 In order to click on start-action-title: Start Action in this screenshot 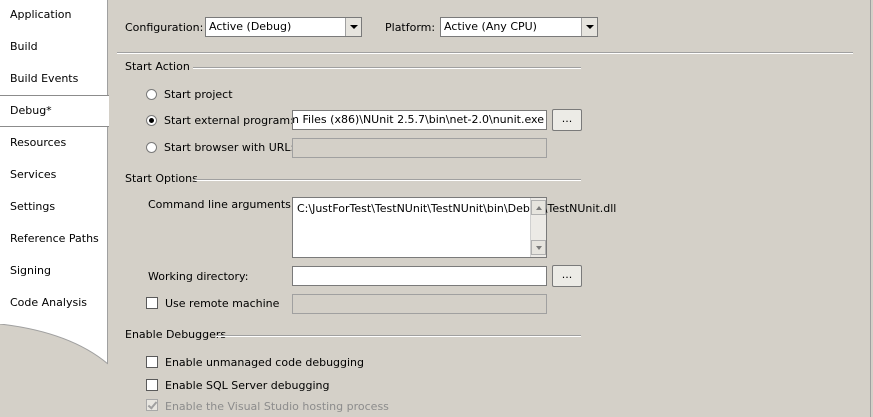, I will do `click(157, 66)`.